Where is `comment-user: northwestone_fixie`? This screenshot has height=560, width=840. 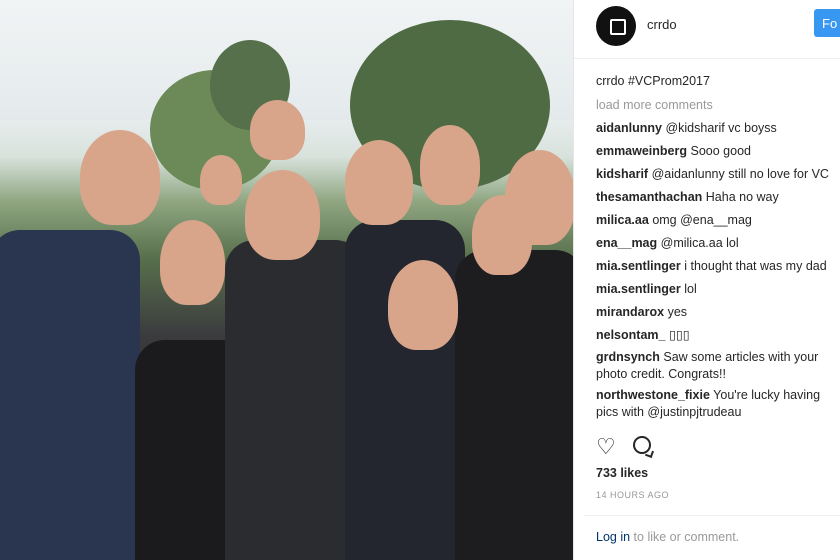 comment-user: northwestone_fixie is located at coordinates (653, 395).